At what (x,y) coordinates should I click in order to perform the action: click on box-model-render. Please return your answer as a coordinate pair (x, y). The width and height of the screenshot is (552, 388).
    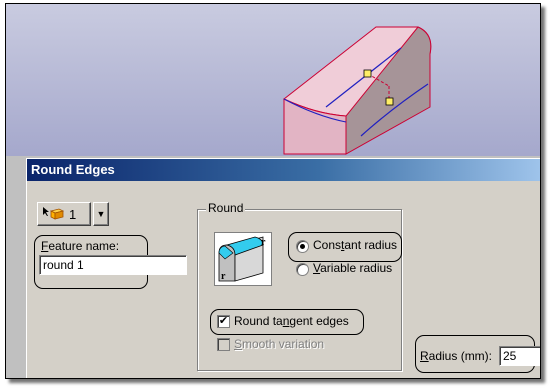
    Looking at the image, I should click on (357, 90).